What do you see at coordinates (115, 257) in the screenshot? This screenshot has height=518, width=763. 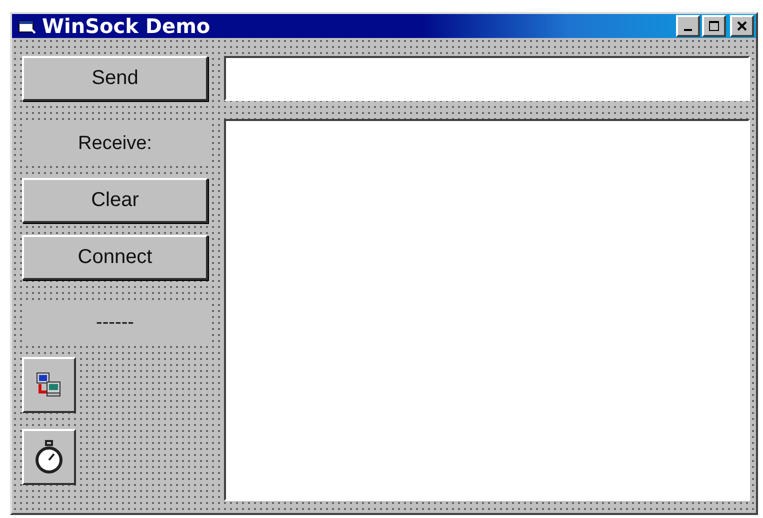 I see `connect-button: Connect` at bounding box center [115, 257].